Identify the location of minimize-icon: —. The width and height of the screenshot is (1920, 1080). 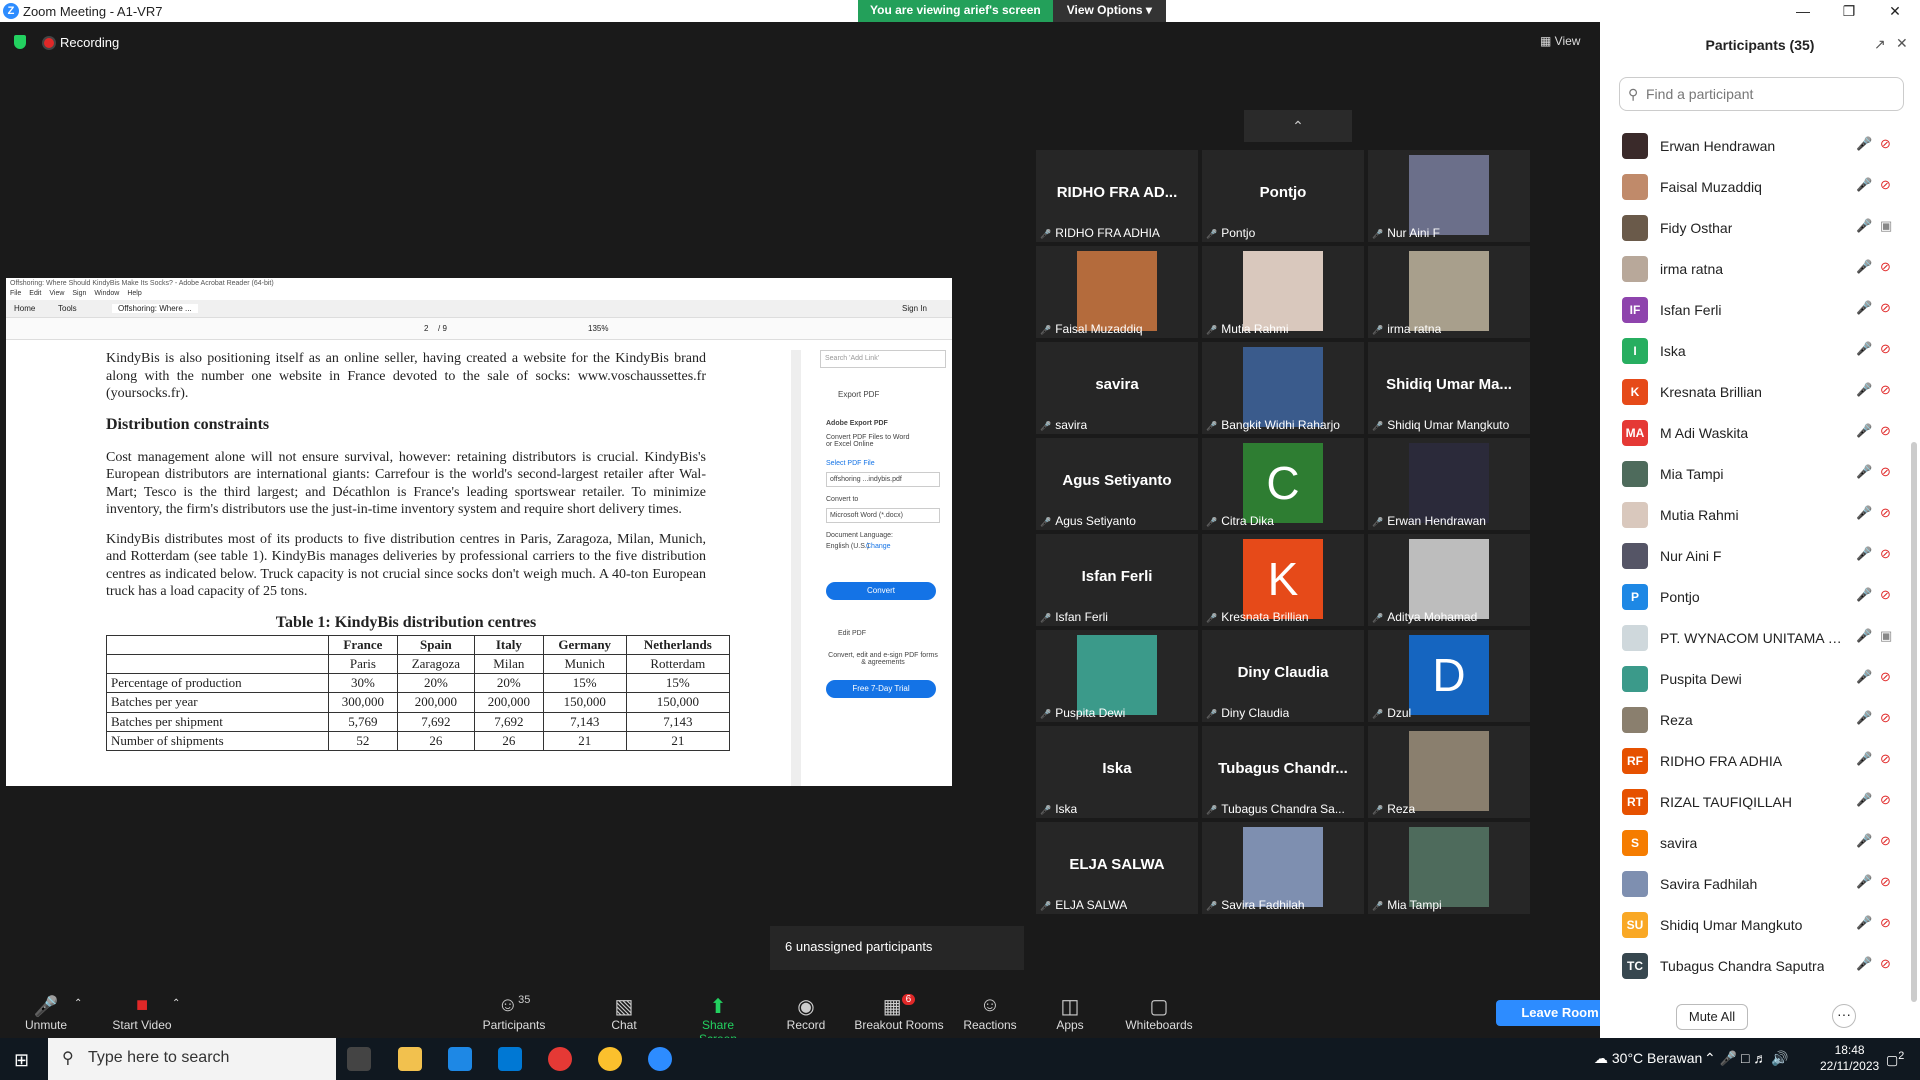
(1803, 11).